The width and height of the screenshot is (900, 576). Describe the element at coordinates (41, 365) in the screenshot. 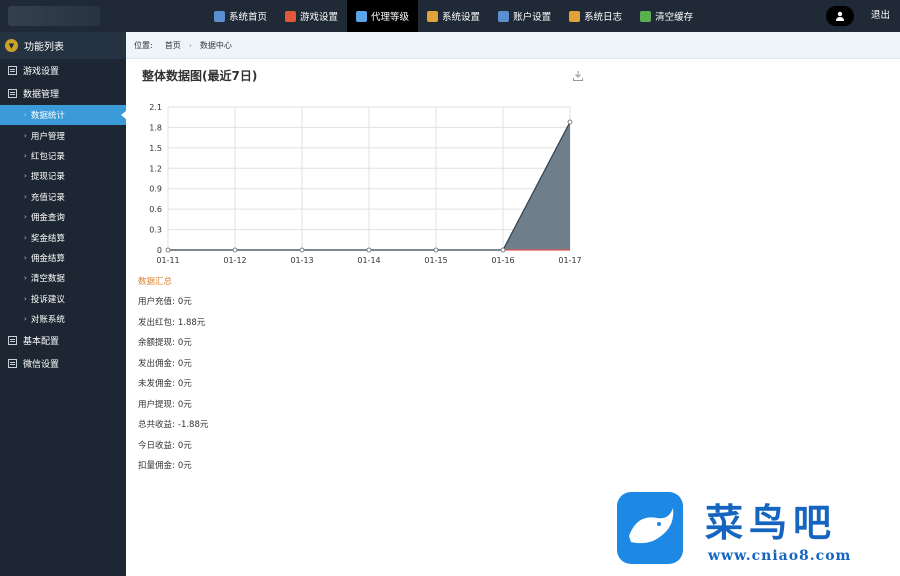

I see `sidebar-section-label: 微信设置` at that location.